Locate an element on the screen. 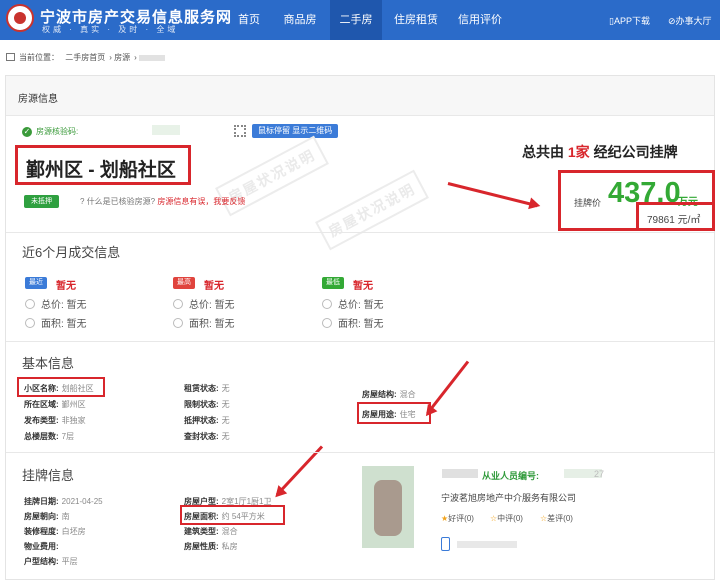 The image size is (720, 582). help-icon: ? is located at coordinates (82, 201).